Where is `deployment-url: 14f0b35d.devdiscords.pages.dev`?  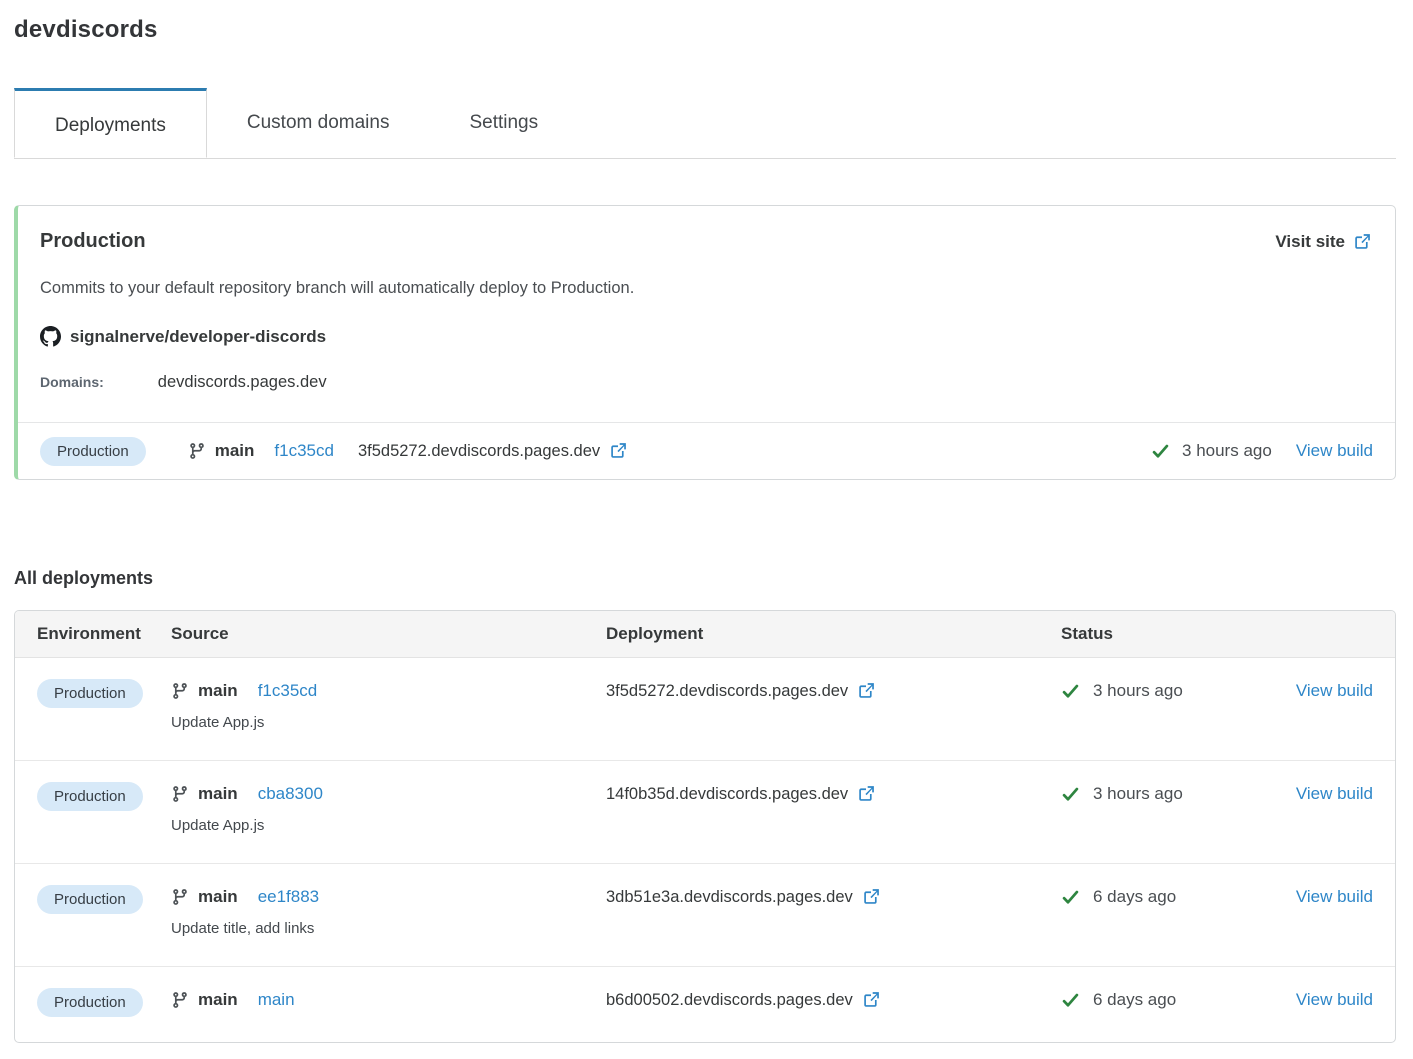
deployment-url: 14f0b35d.devdiscords.pages.dev is located at coordinates (727, 794).